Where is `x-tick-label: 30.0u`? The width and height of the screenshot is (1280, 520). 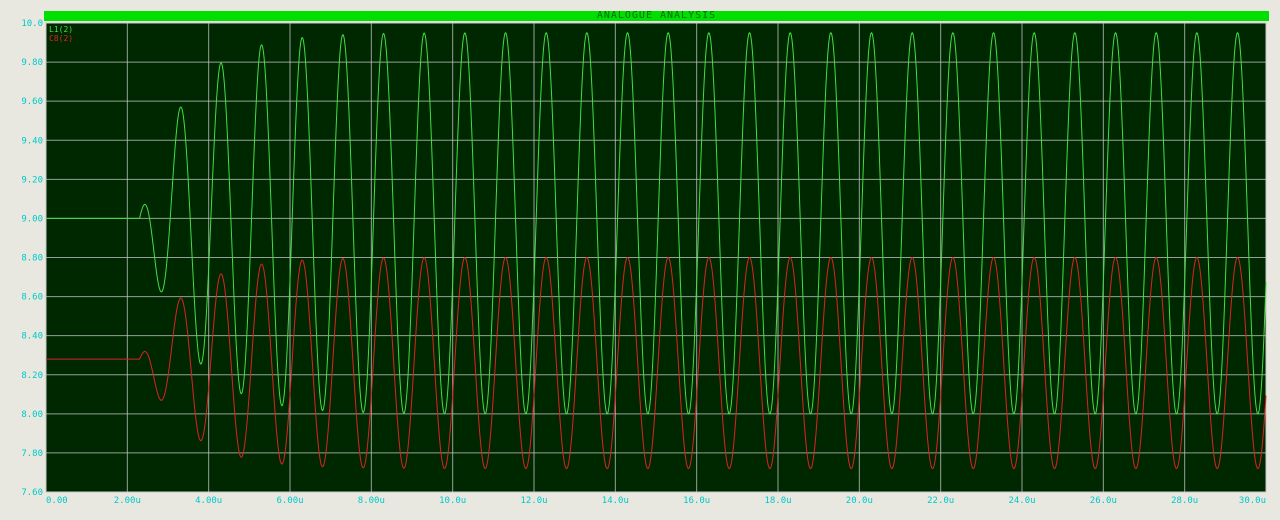 x-tick-label: 30.0u is located at coordinates (1252, 501).